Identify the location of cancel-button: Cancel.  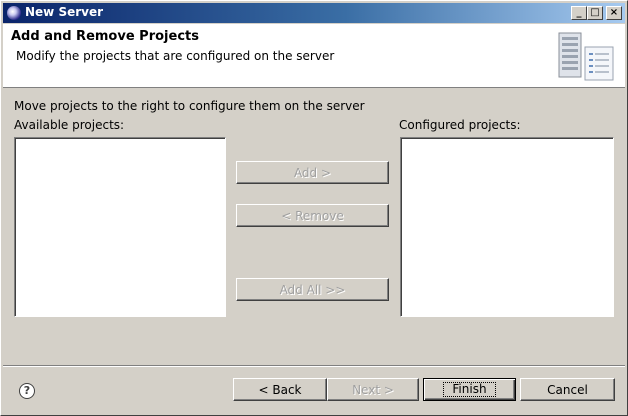
(567, 389).